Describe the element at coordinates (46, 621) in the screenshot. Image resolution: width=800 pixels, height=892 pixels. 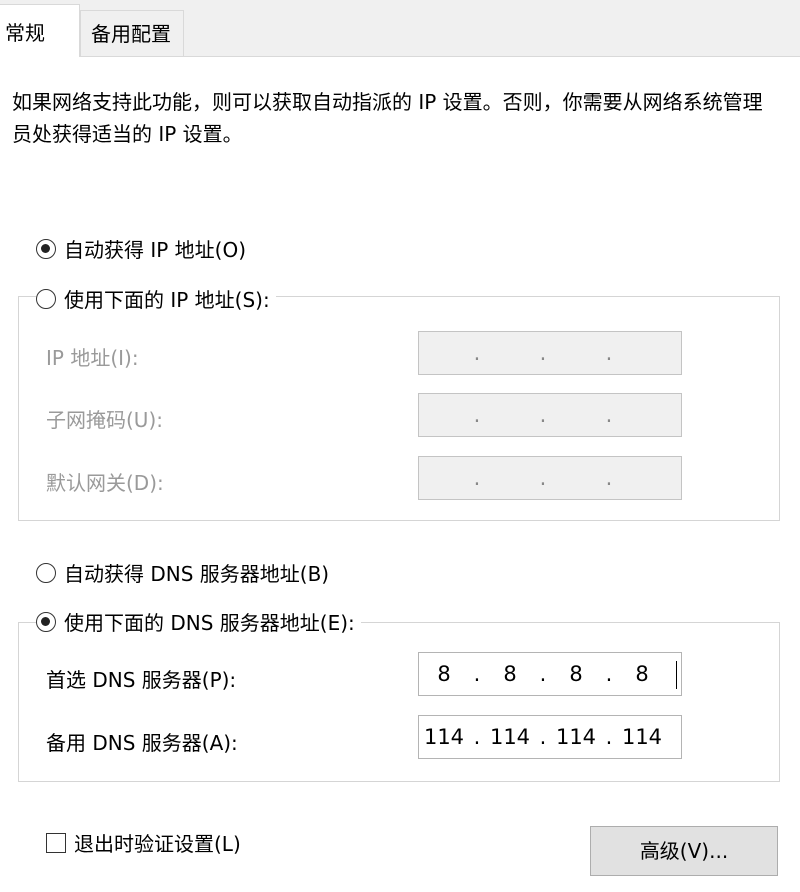
I see `radio-manual-dns-indicator` at that location.